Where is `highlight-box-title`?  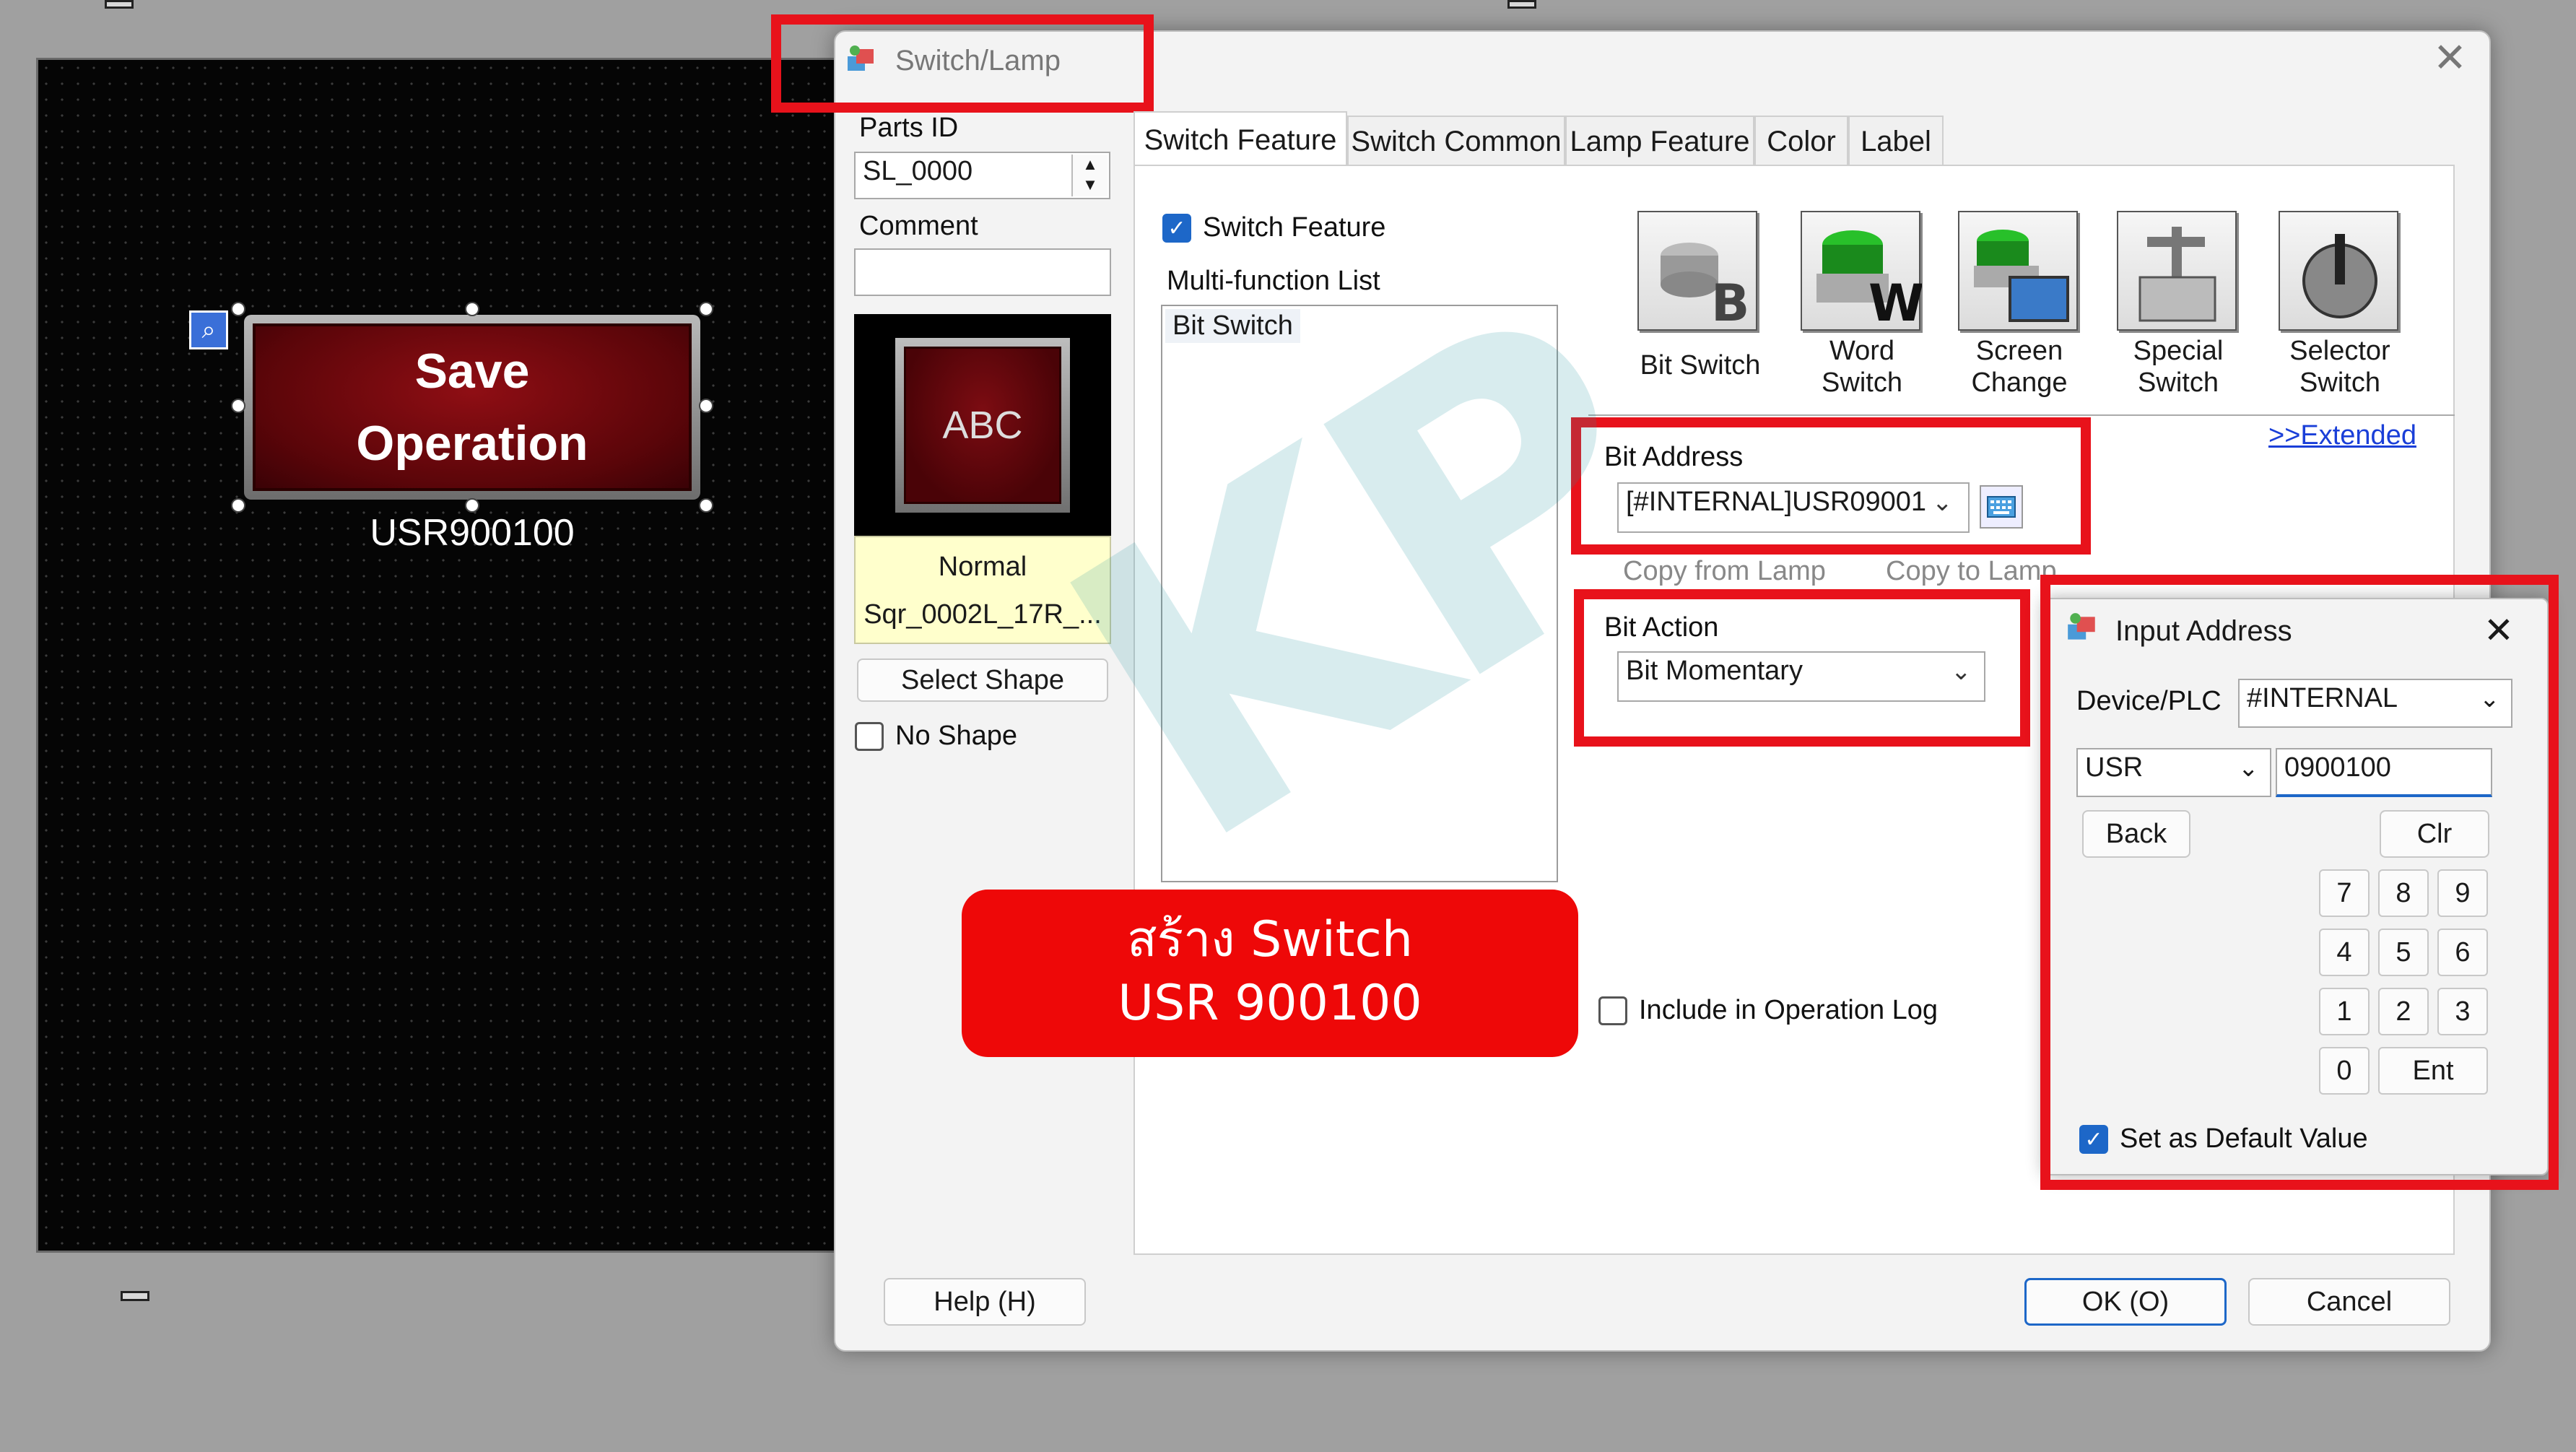 highlight-box-title is located at coordinates (962, 63).